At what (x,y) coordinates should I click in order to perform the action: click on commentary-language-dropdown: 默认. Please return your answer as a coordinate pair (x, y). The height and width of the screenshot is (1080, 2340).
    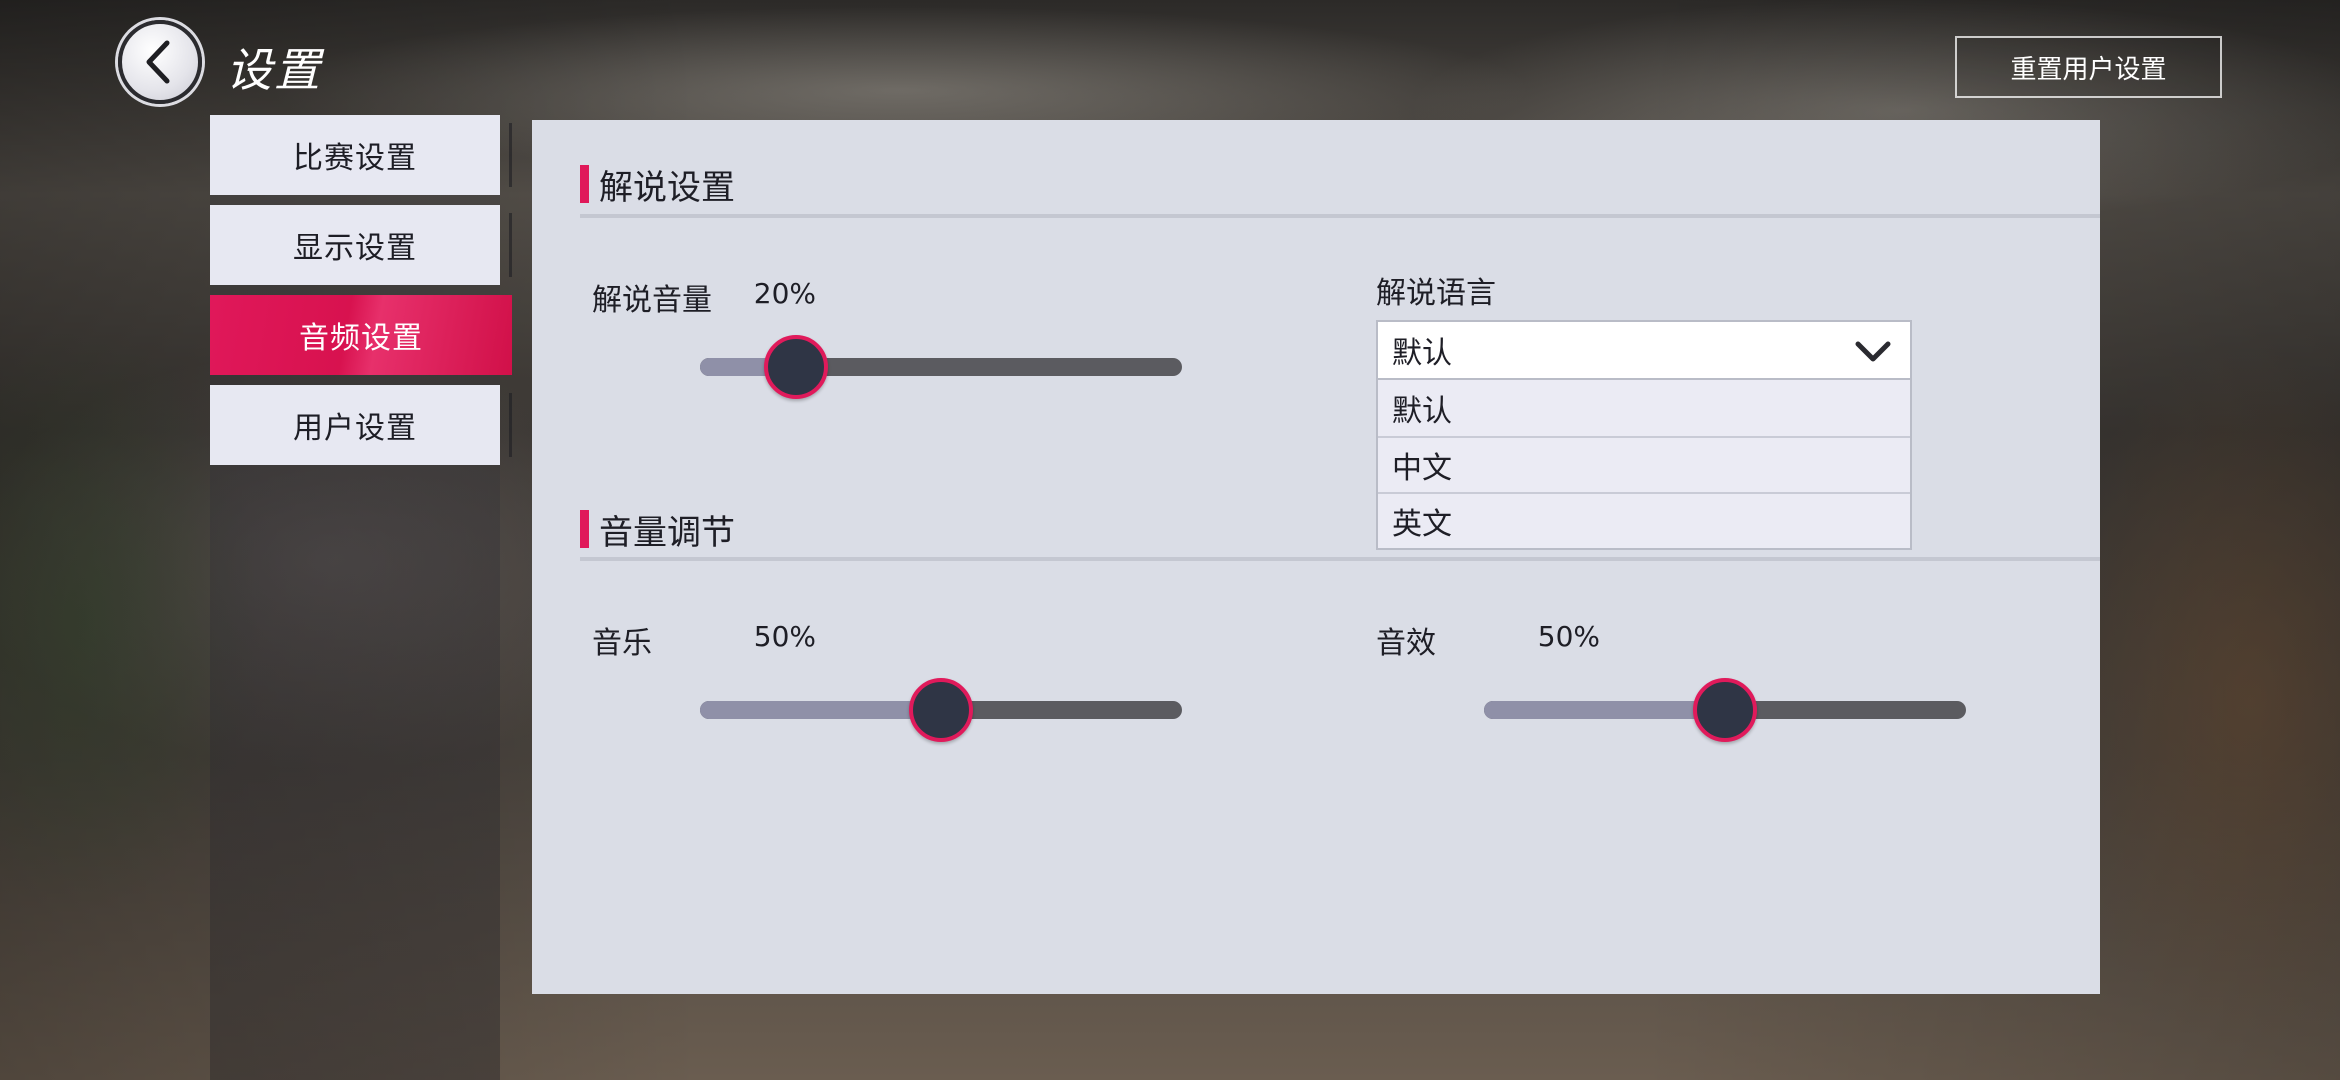
    Looking at the image, I should click on (1644, 350).